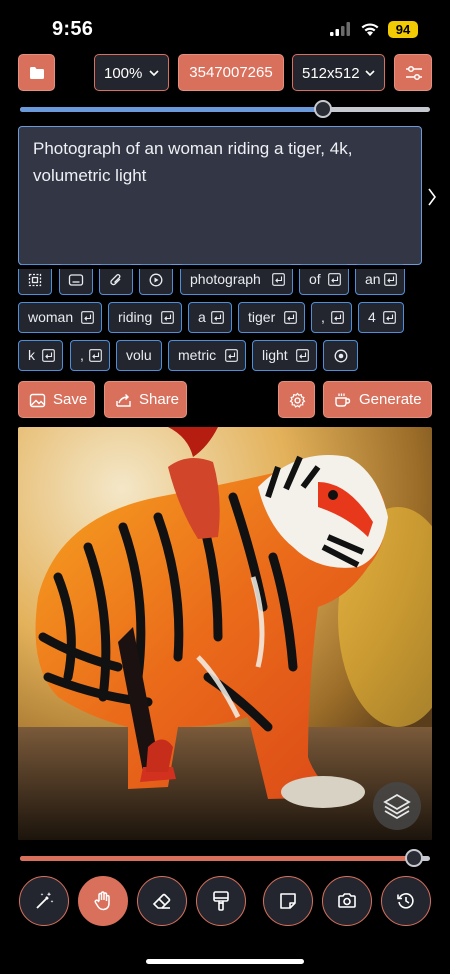  I want to click on keyboard-icon, so click(76, 279).